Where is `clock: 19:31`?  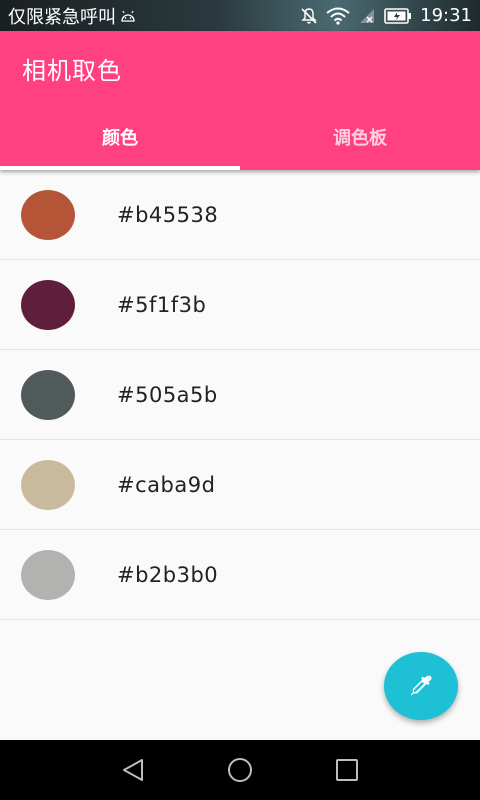
clock: 19:31 is located at coordinates (446, 15).